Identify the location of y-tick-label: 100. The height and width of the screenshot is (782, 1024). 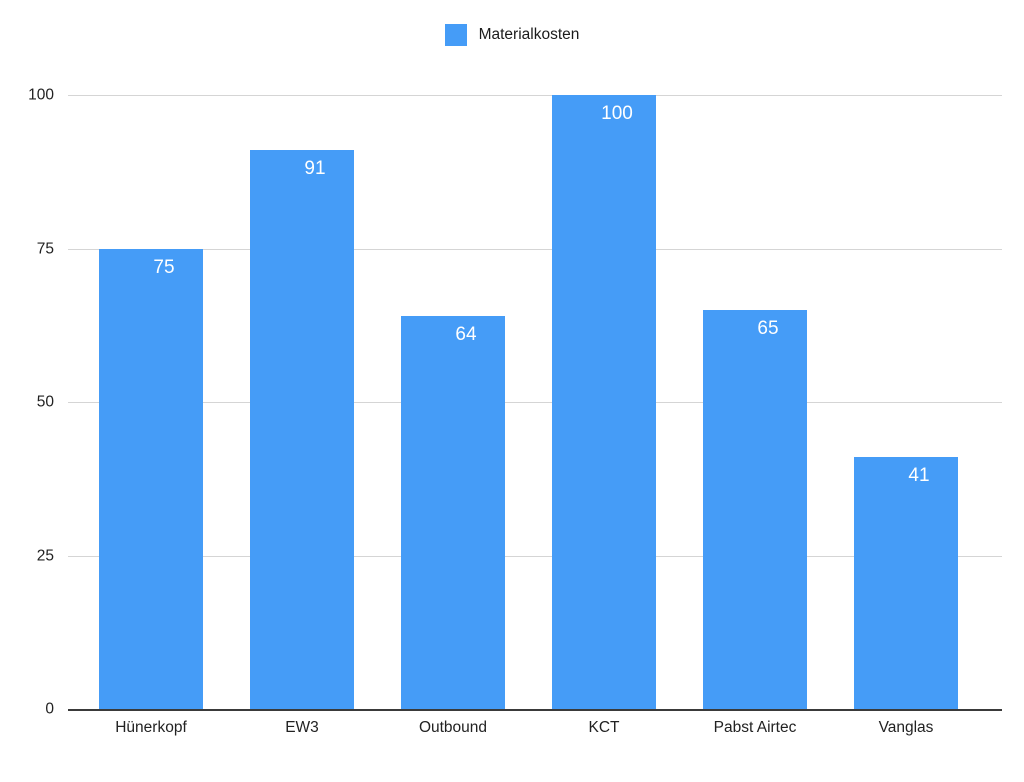
(41, 95).